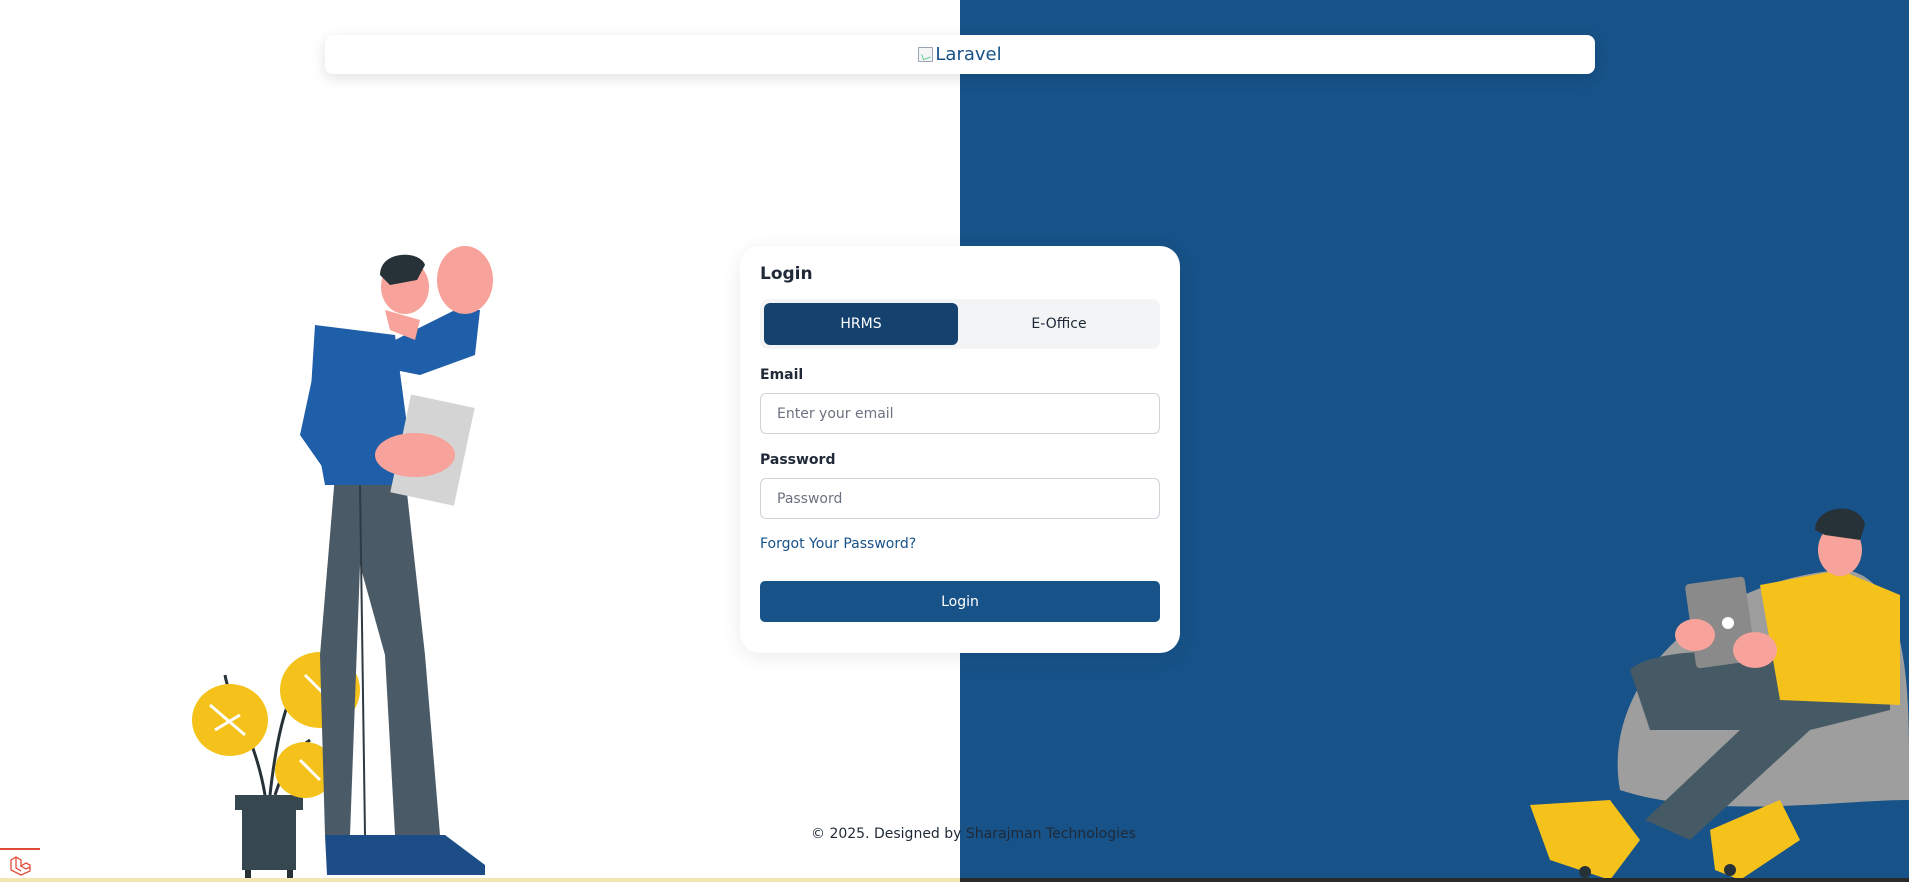 This screenshot has width=1909, height=882. I want to click on header-bar: Laravel, so click(960, 54).